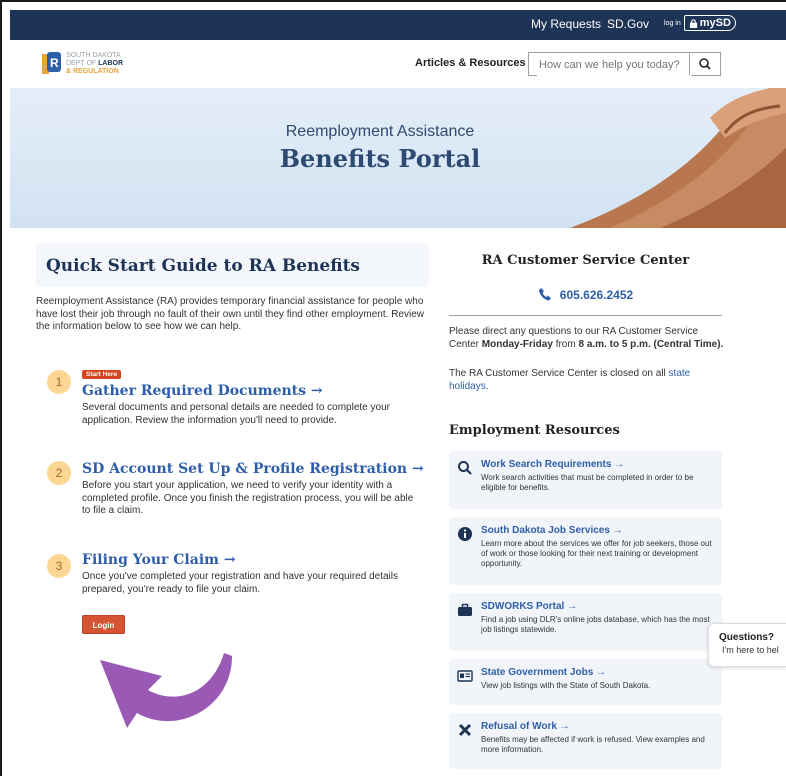 Image resolution: width=786 pixels, height=776 pixels. Describe the element at coordinates (203, 266) in the screenshot. I see `quick-start-title: Quick Start Guide to RA Benefits` at that location.